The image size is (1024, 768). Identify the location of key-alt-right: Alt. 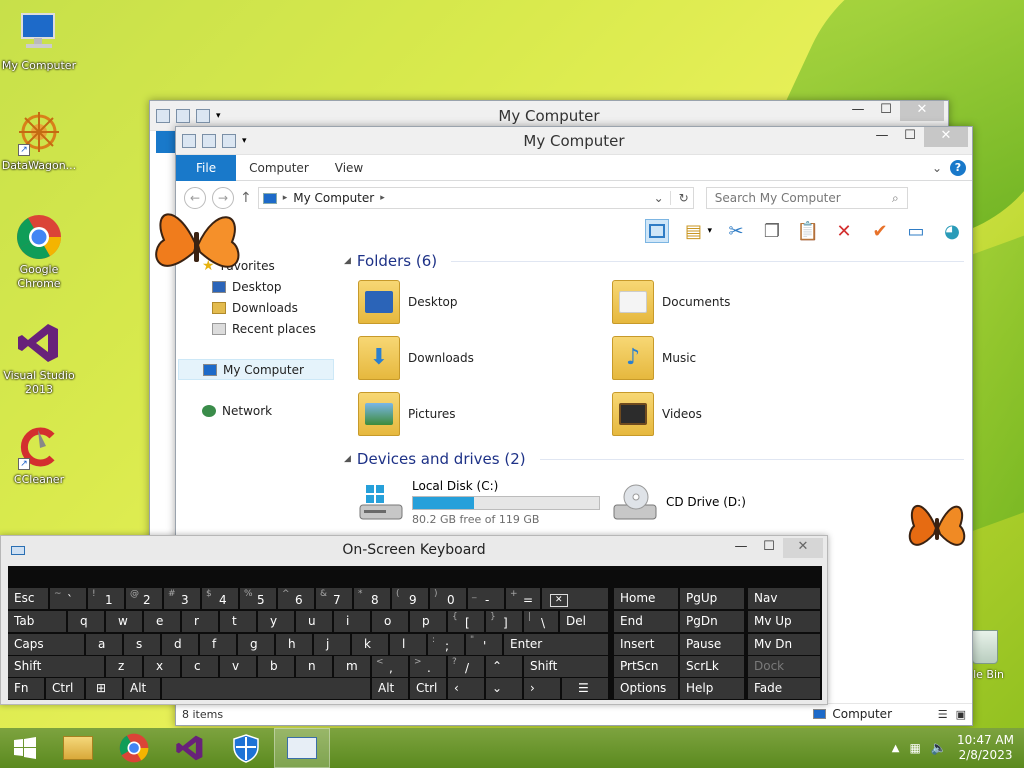
(390, 688).